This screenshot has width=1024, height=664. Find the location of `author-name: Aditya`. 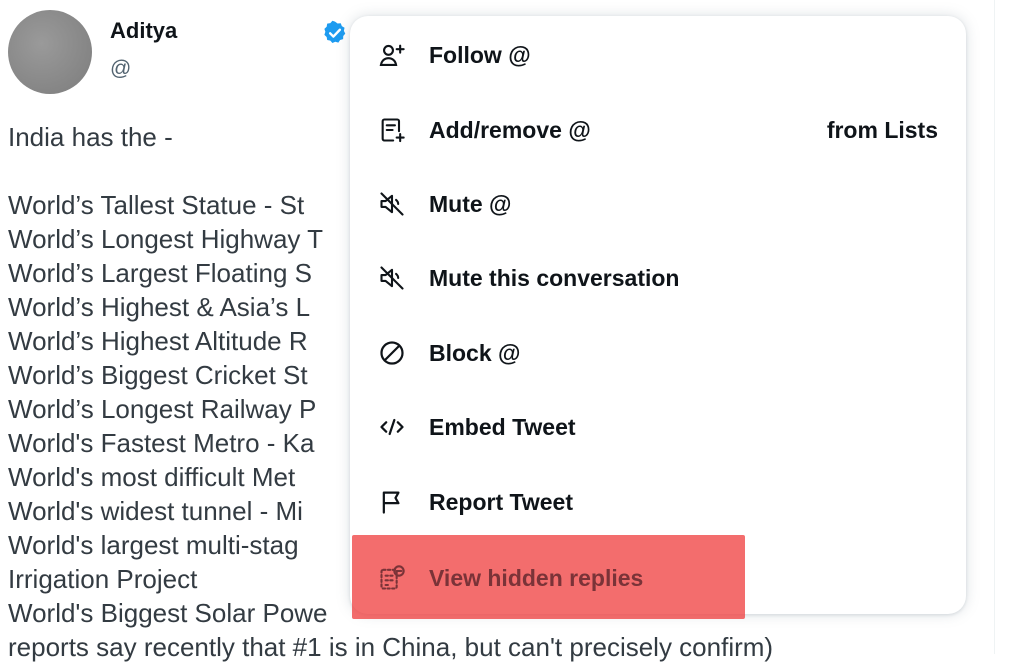

author-name: Aditya is located at coordinates (143, 31).